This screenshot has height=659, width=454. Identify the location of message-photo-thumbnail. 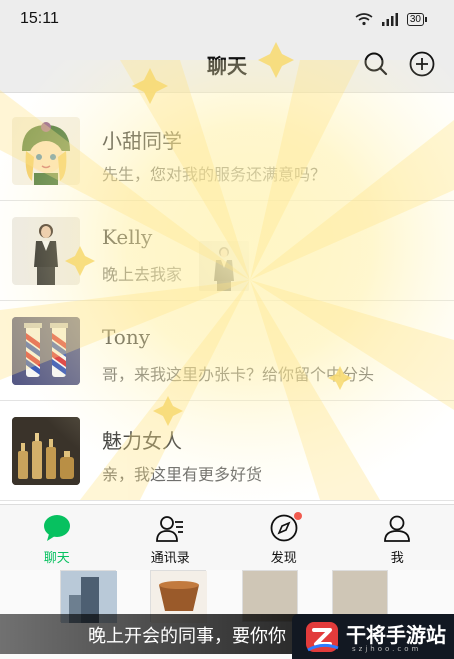
(224, 266).